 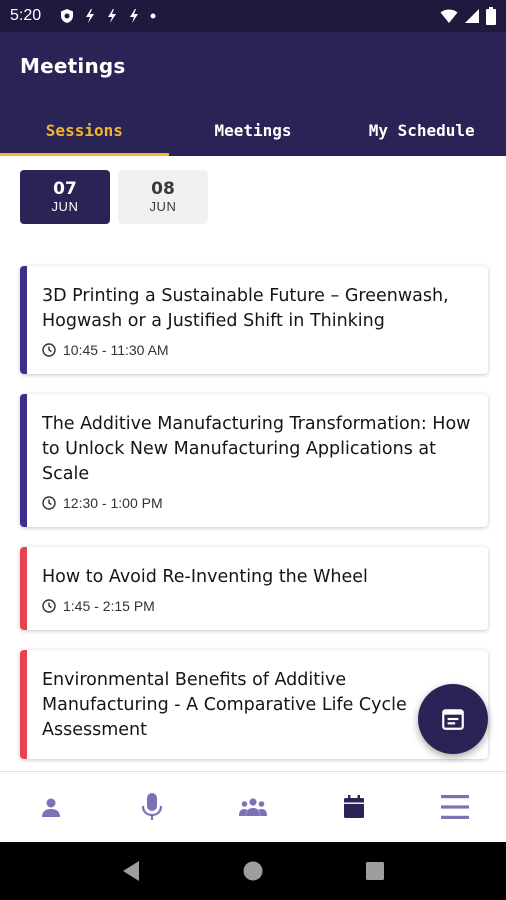 What do you see at coordinates (449, 16) in the screenshot?
I see `wifi-icon` at bounding box center [449, 16].